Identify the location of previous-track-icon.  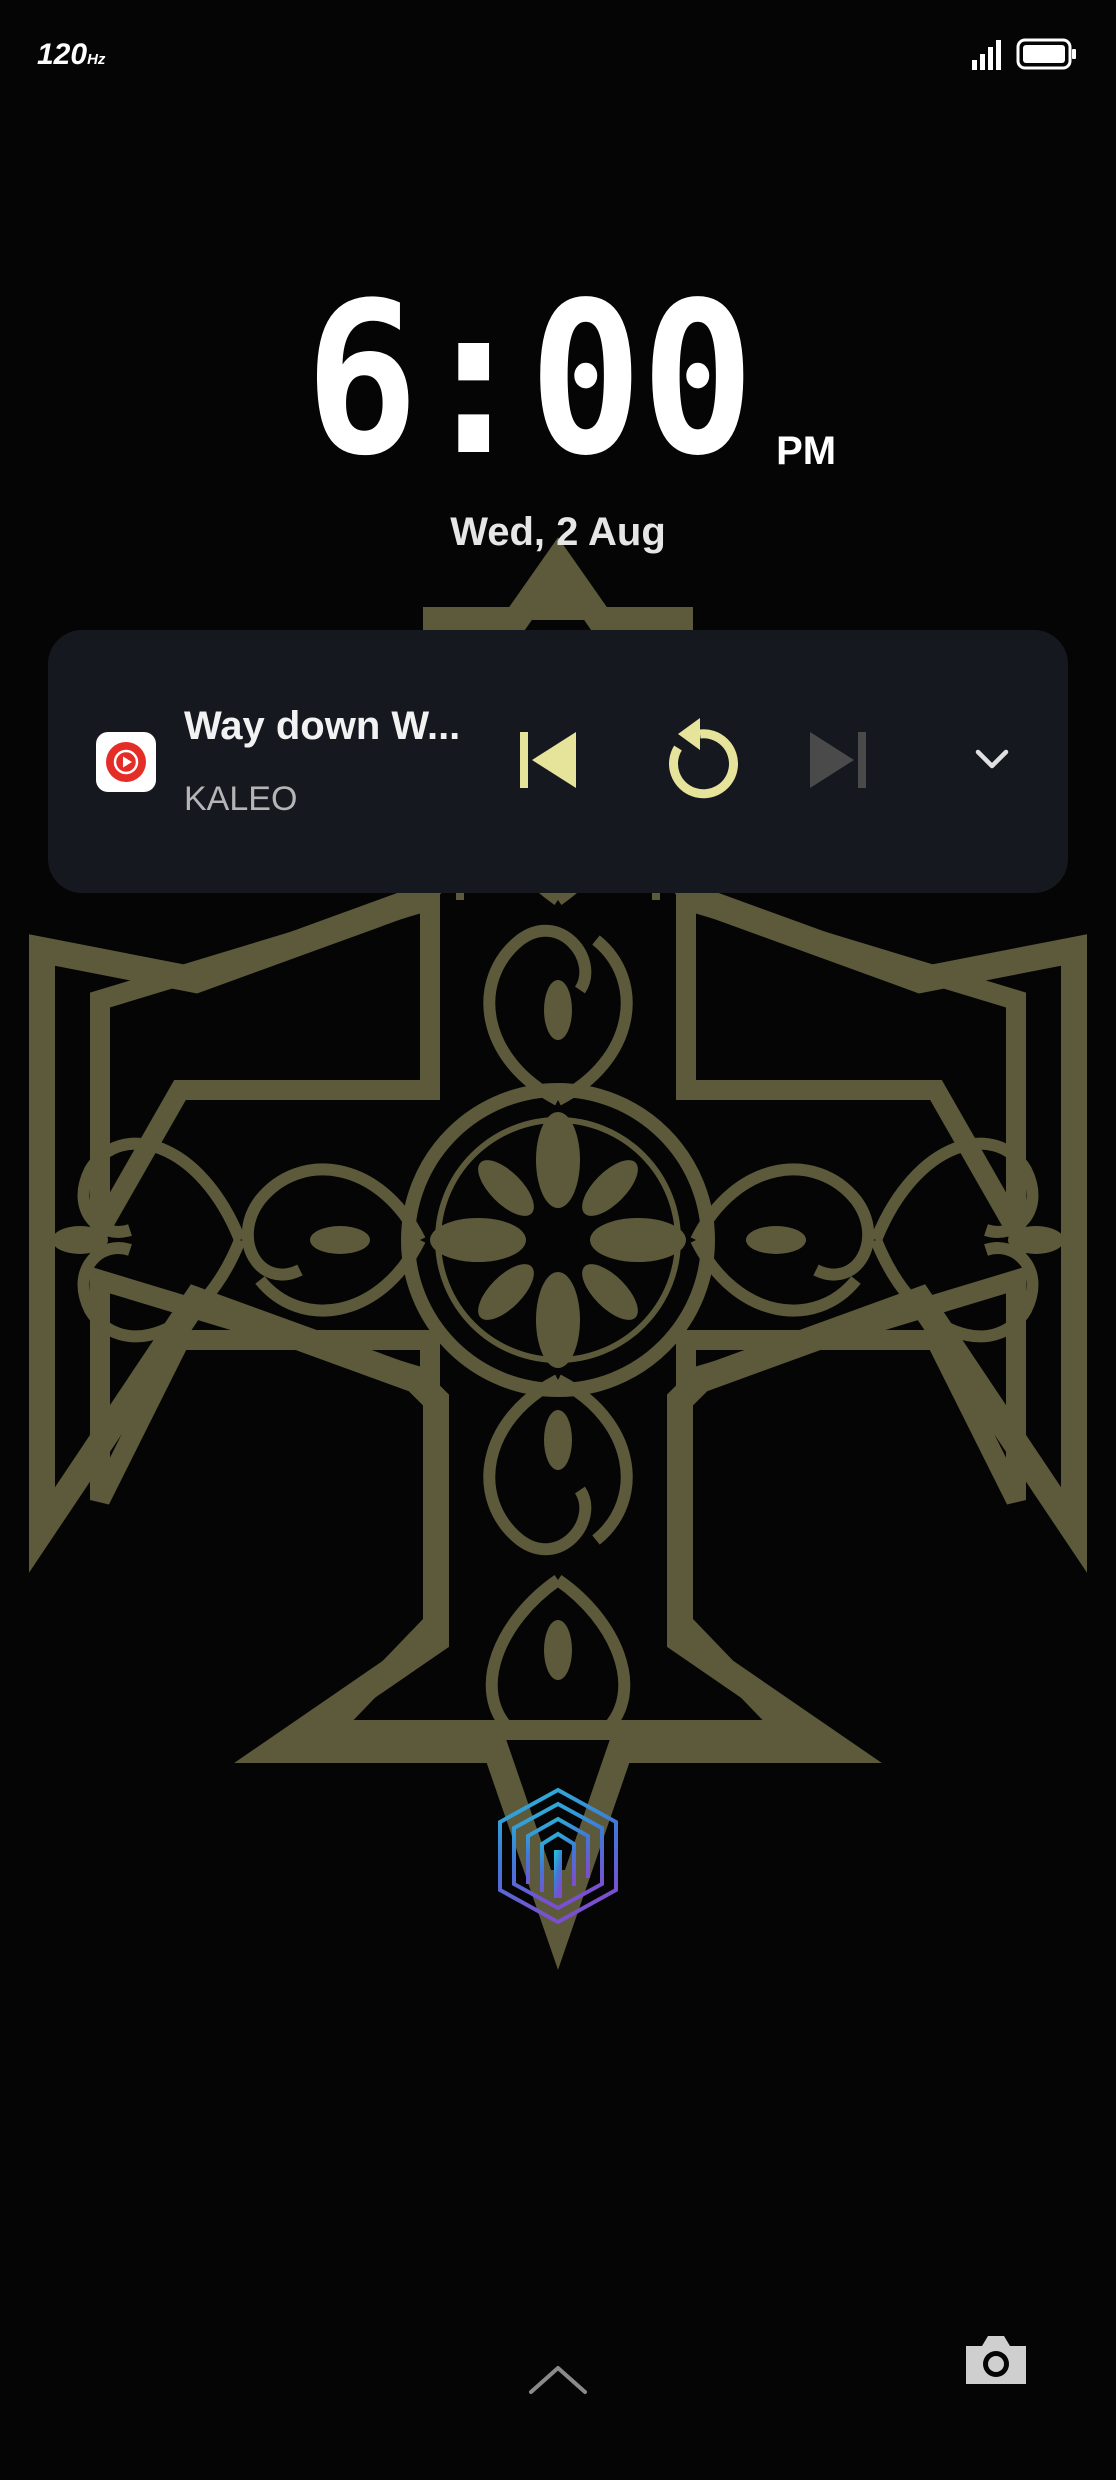
(548, 760).